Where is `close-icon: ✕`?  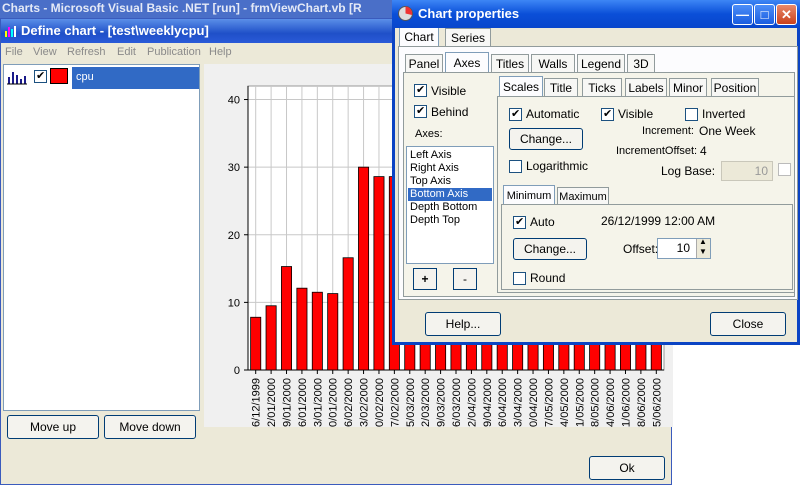
close-icon: ✕ is located at coordinates (786, 14).